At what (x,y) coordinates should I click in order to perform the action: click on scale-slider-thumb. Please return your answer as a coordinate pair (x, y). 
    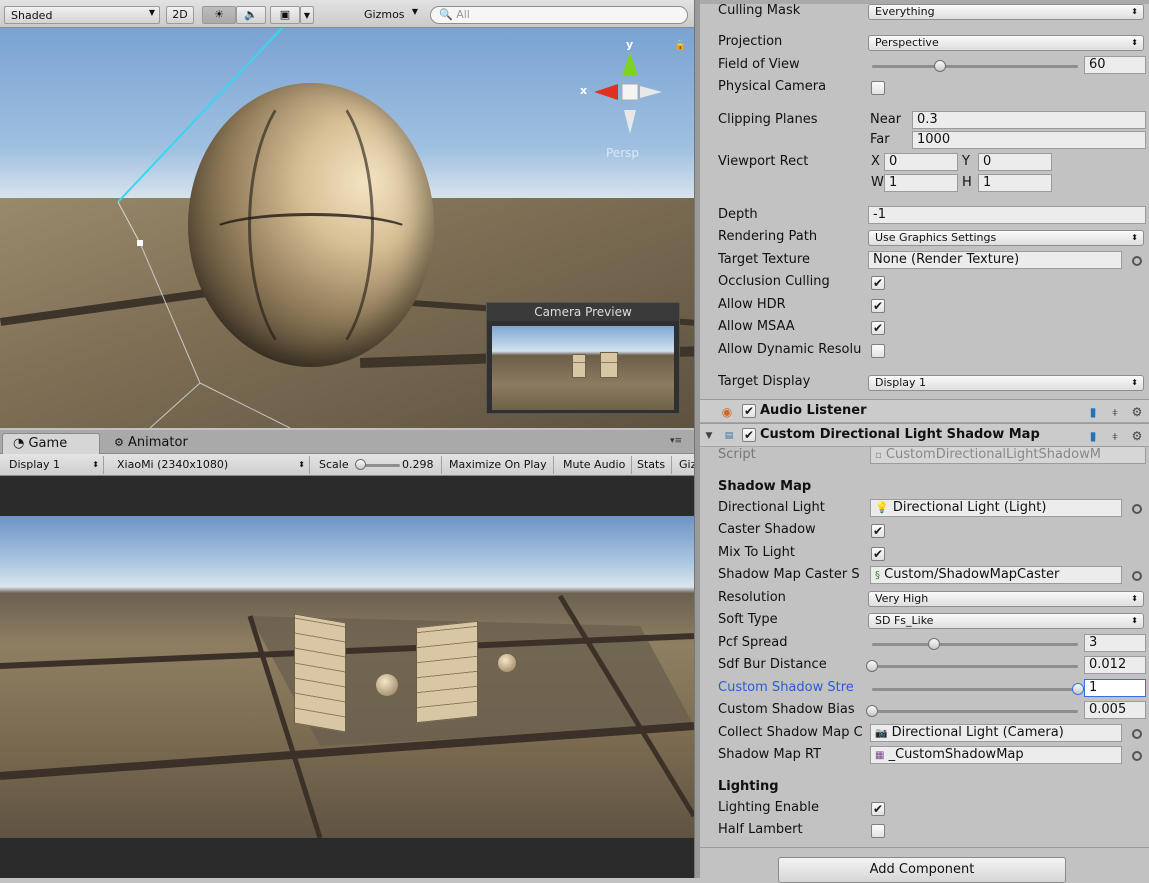
    Looking at the image, I should click on (361, 464).